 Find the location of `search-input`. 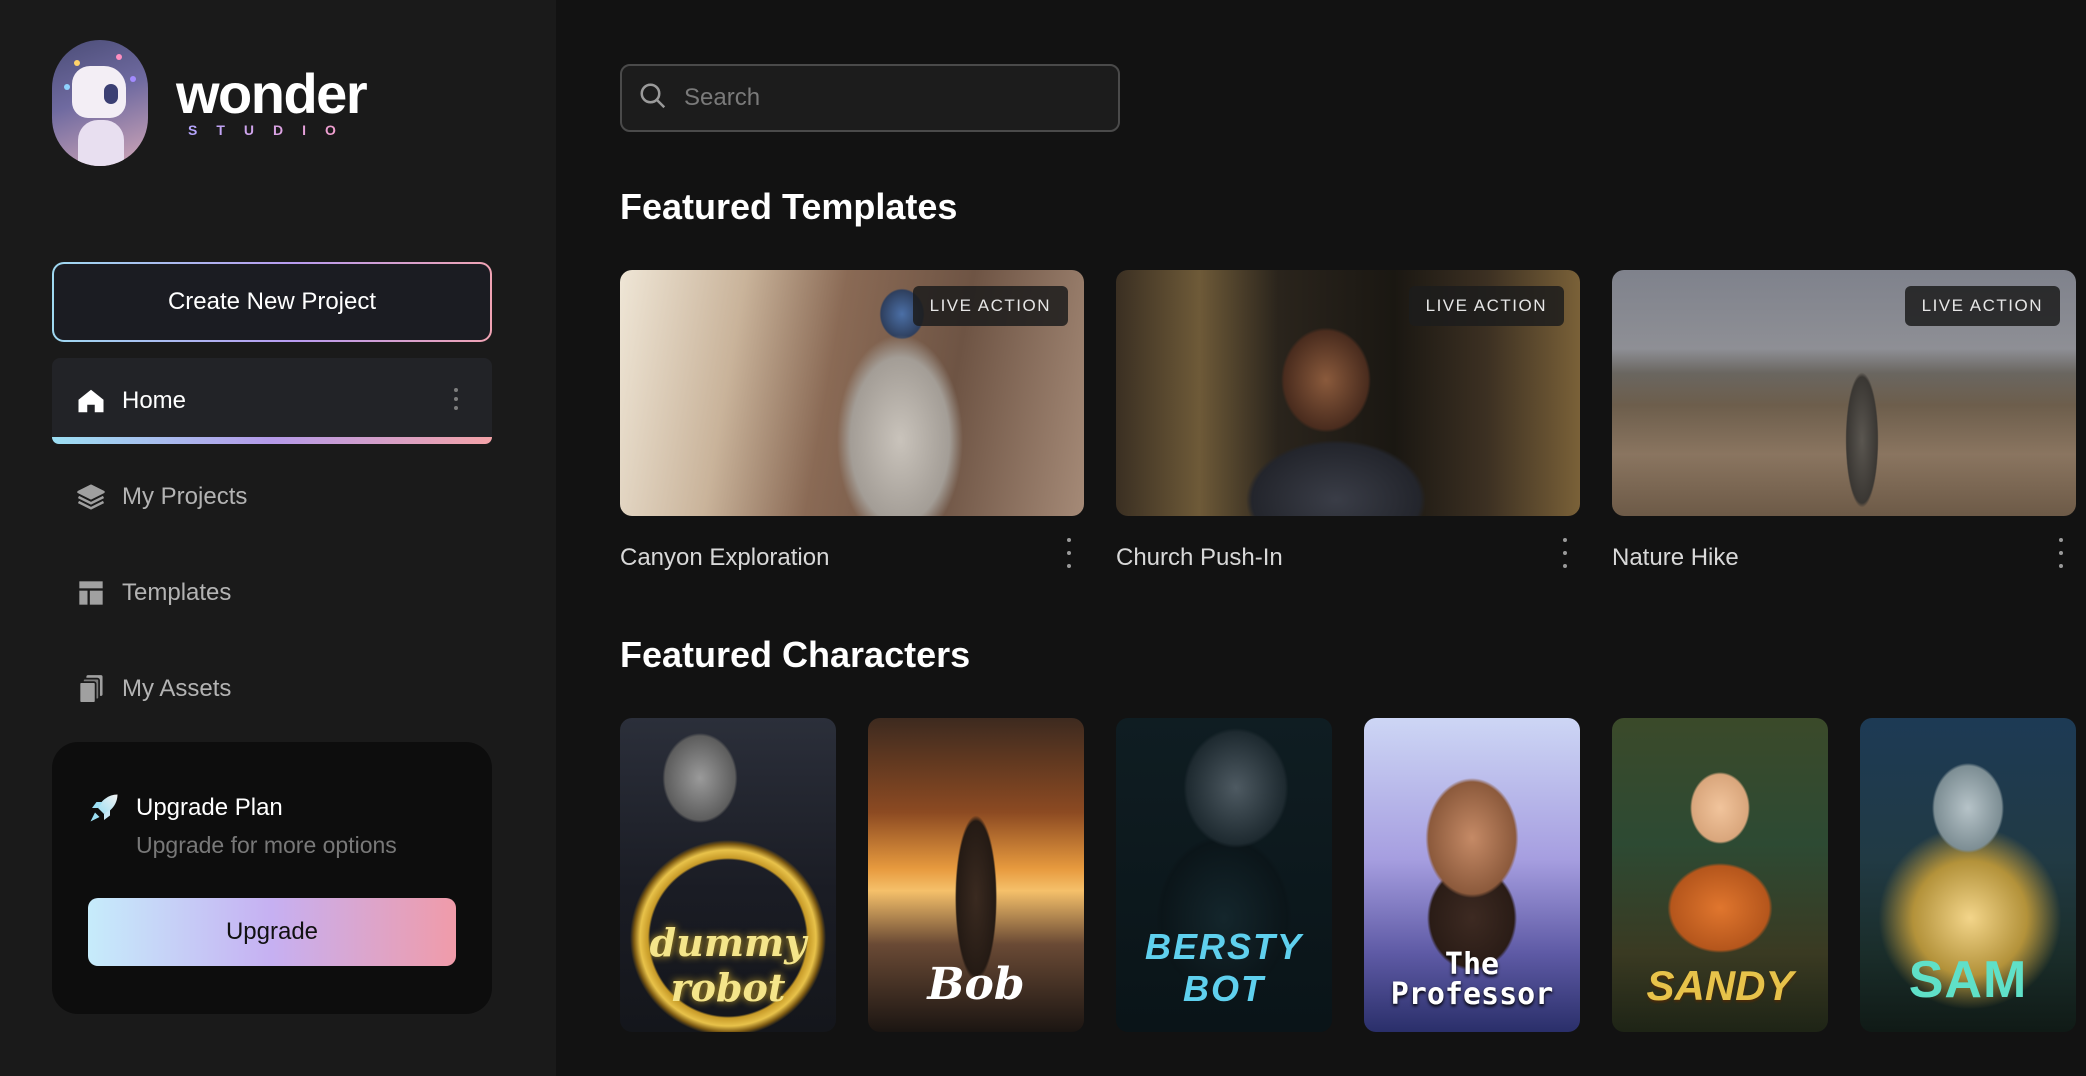

search-input is located at coordinates (884, 98).